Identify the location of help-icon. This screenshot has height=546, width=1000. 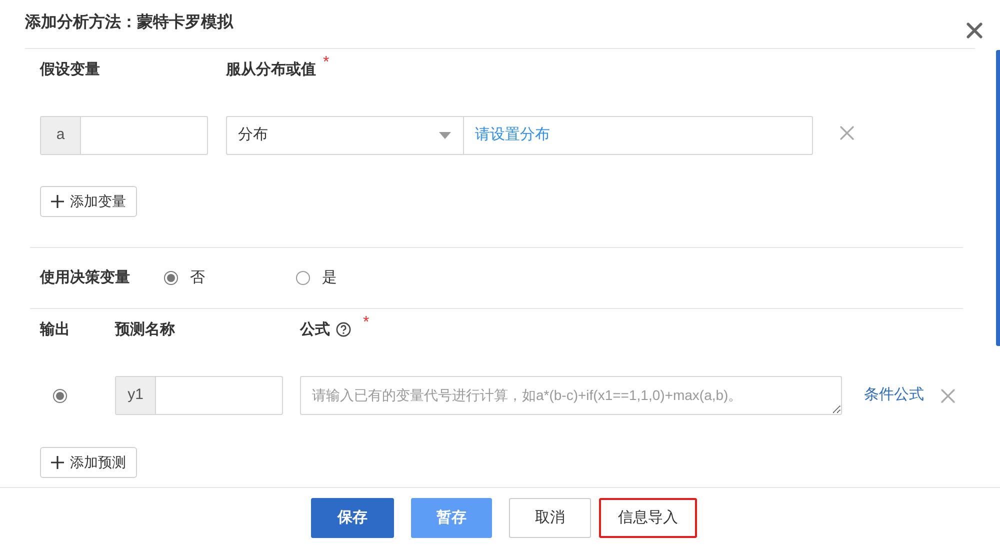
(343, 329).